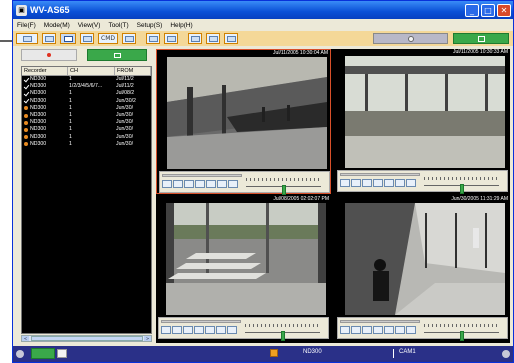  I want to click on record-list-button, so click(49, 55).